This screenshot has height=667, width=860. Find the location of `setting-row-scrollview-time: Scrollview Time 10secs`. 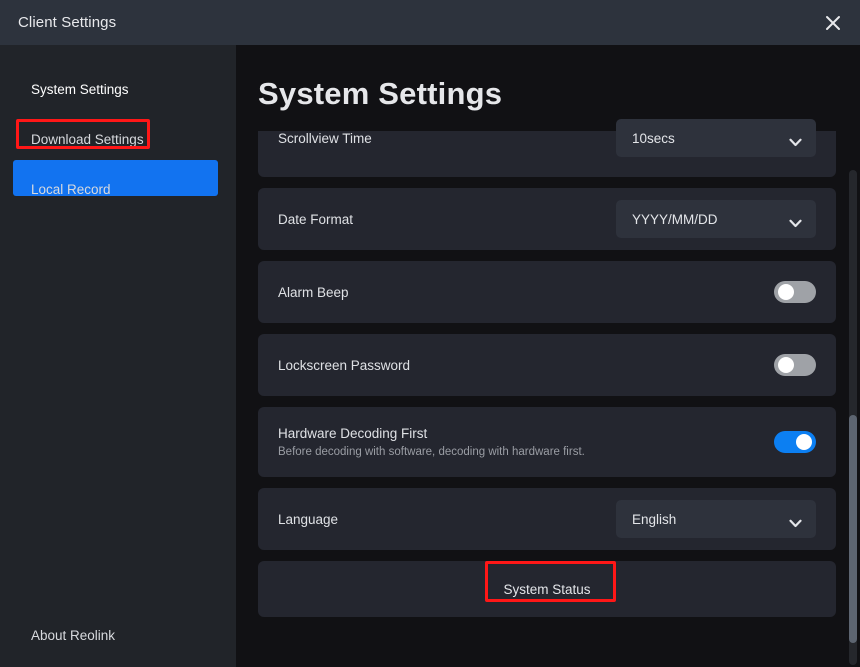

setting-row-scrollview-time: Scrollview Time 10secs is located at coordinates (547, 148).